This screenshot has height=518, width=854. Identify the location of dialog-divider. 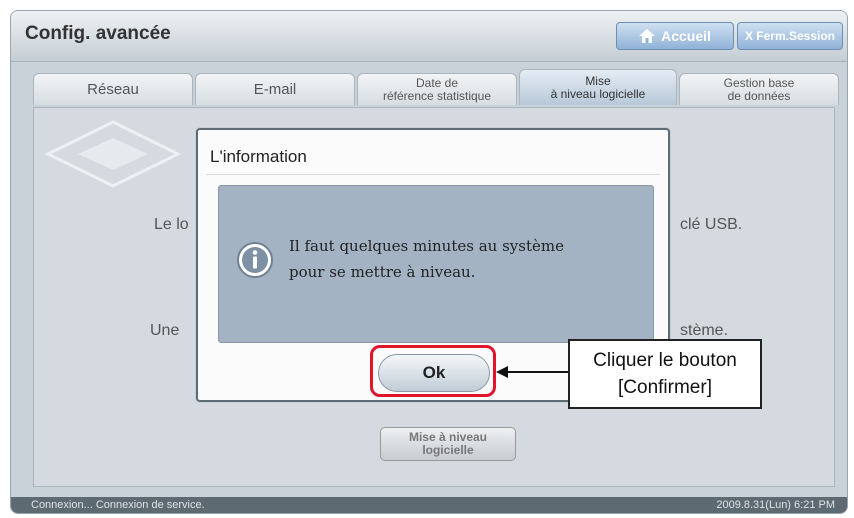
(433, 174).